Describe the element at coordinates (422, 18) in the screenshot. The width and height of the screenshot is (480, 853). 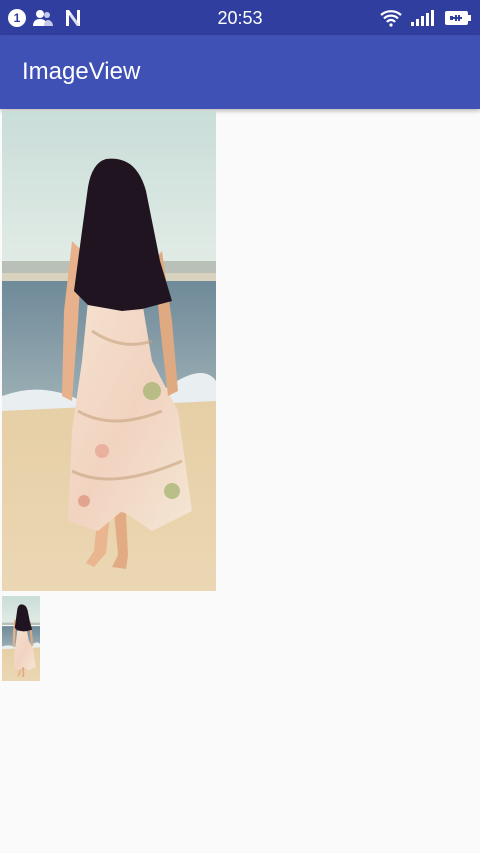
I see `signal-icon` at that location.